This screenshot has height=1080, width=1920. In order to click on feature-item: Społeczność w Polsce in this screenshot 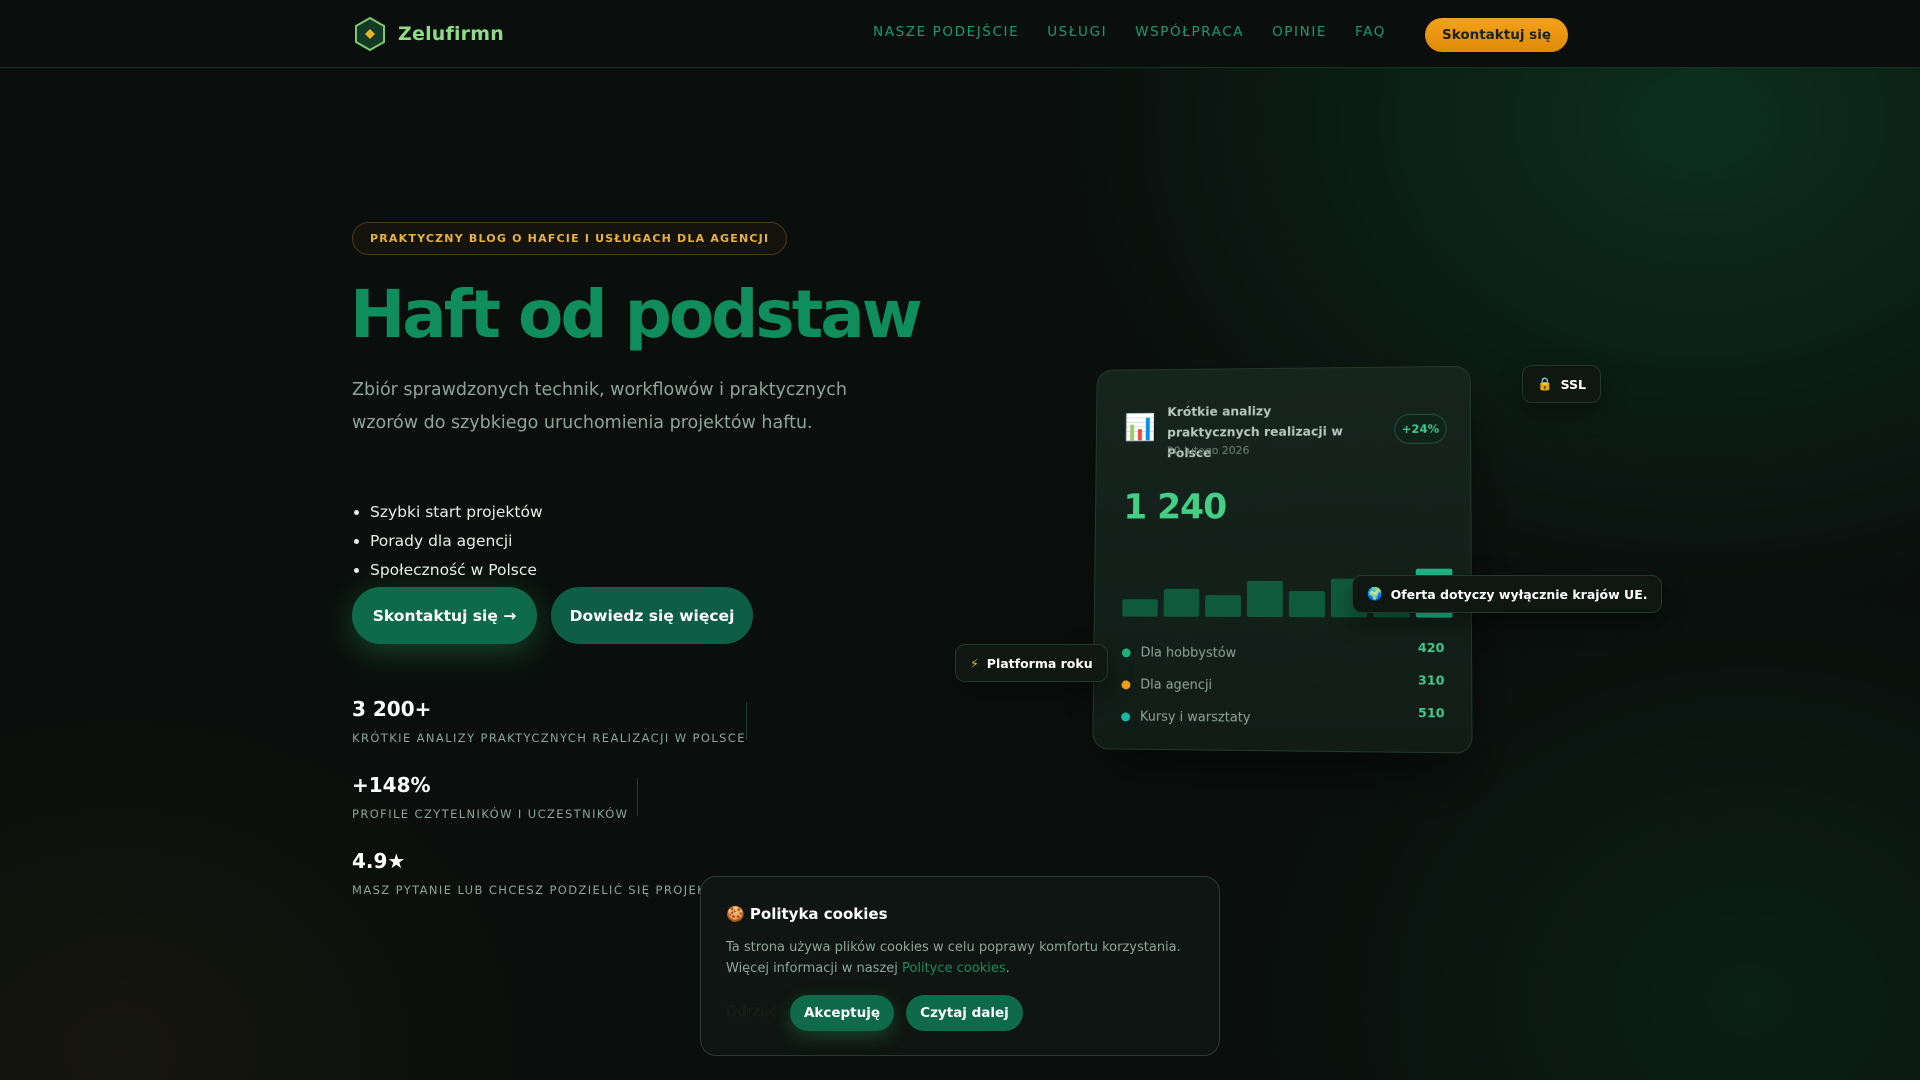, I will do `click(456, 570)`.